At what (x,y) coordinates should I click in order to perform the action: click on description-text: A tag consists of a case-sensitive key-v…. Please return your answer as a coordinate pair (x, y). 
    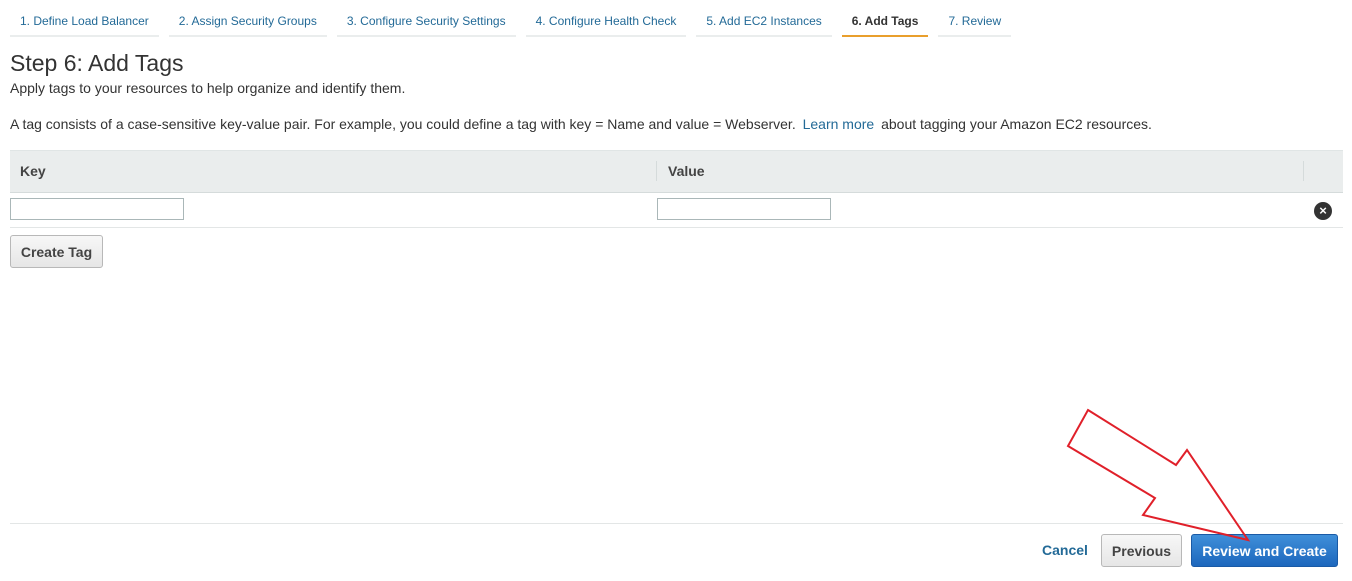
    Looking at the image, I should click on (403, 124).